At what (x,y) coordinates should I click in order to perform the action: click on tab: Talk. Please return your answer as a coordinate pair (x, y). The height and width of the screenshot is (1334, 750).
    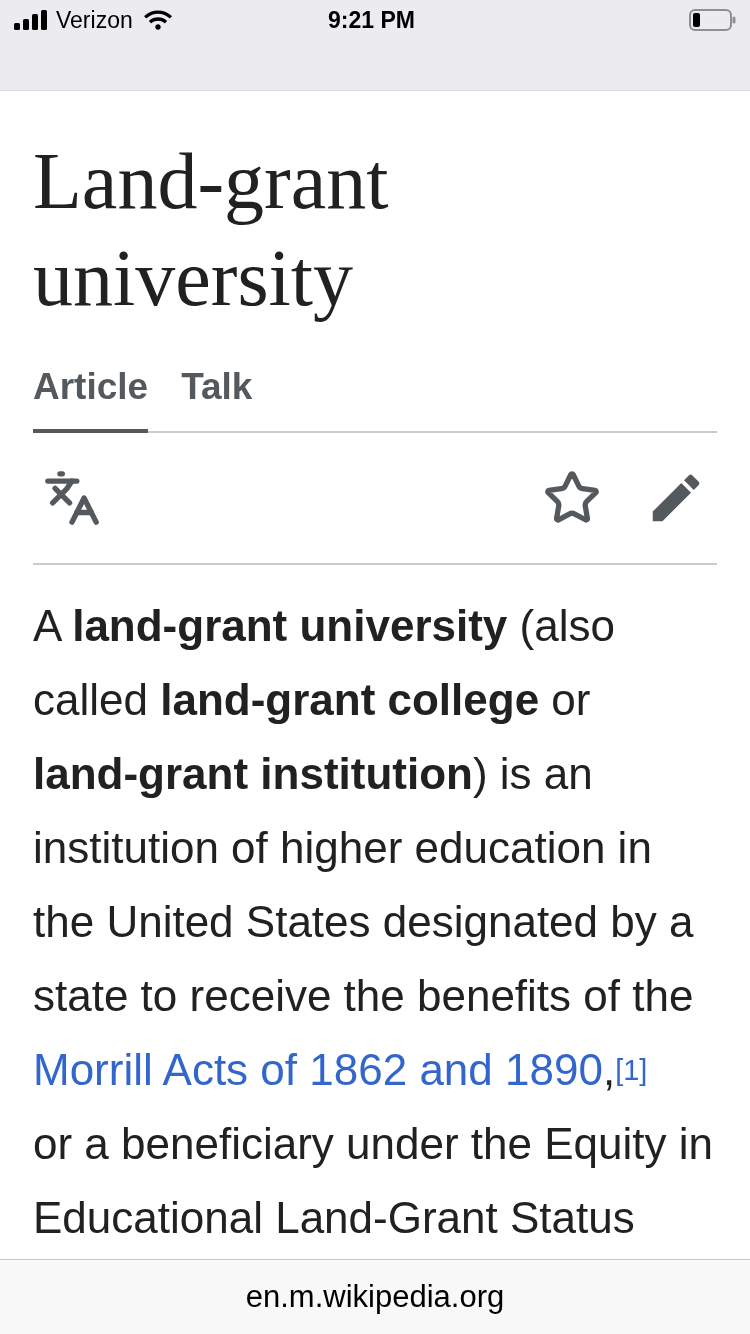
    Looking at the image, I should click on (217, 400).